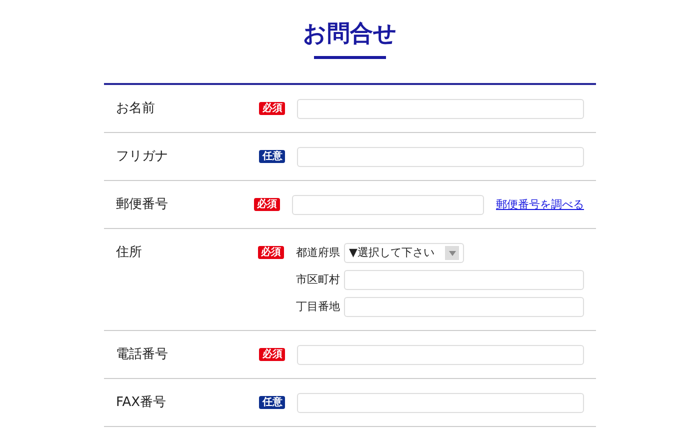 The height and width of the screenshot is (430, 700). I want to click on postal-lookup-link: 郵便番号を調べる, so click(540, 205).